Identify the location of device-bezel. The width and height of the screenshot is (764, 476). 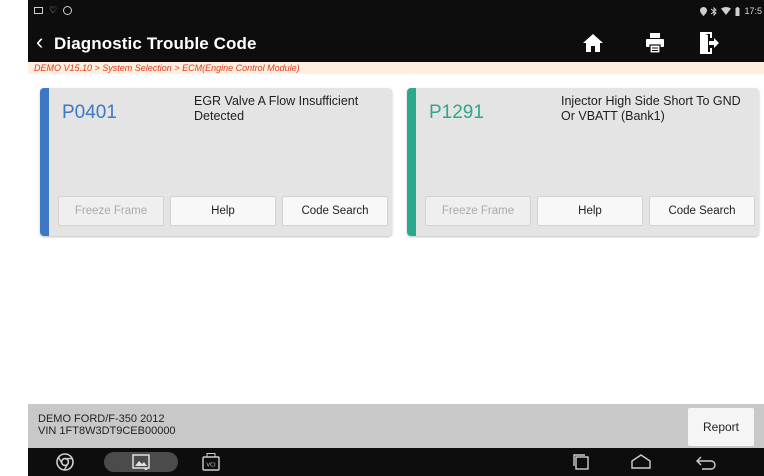
(14, 238).